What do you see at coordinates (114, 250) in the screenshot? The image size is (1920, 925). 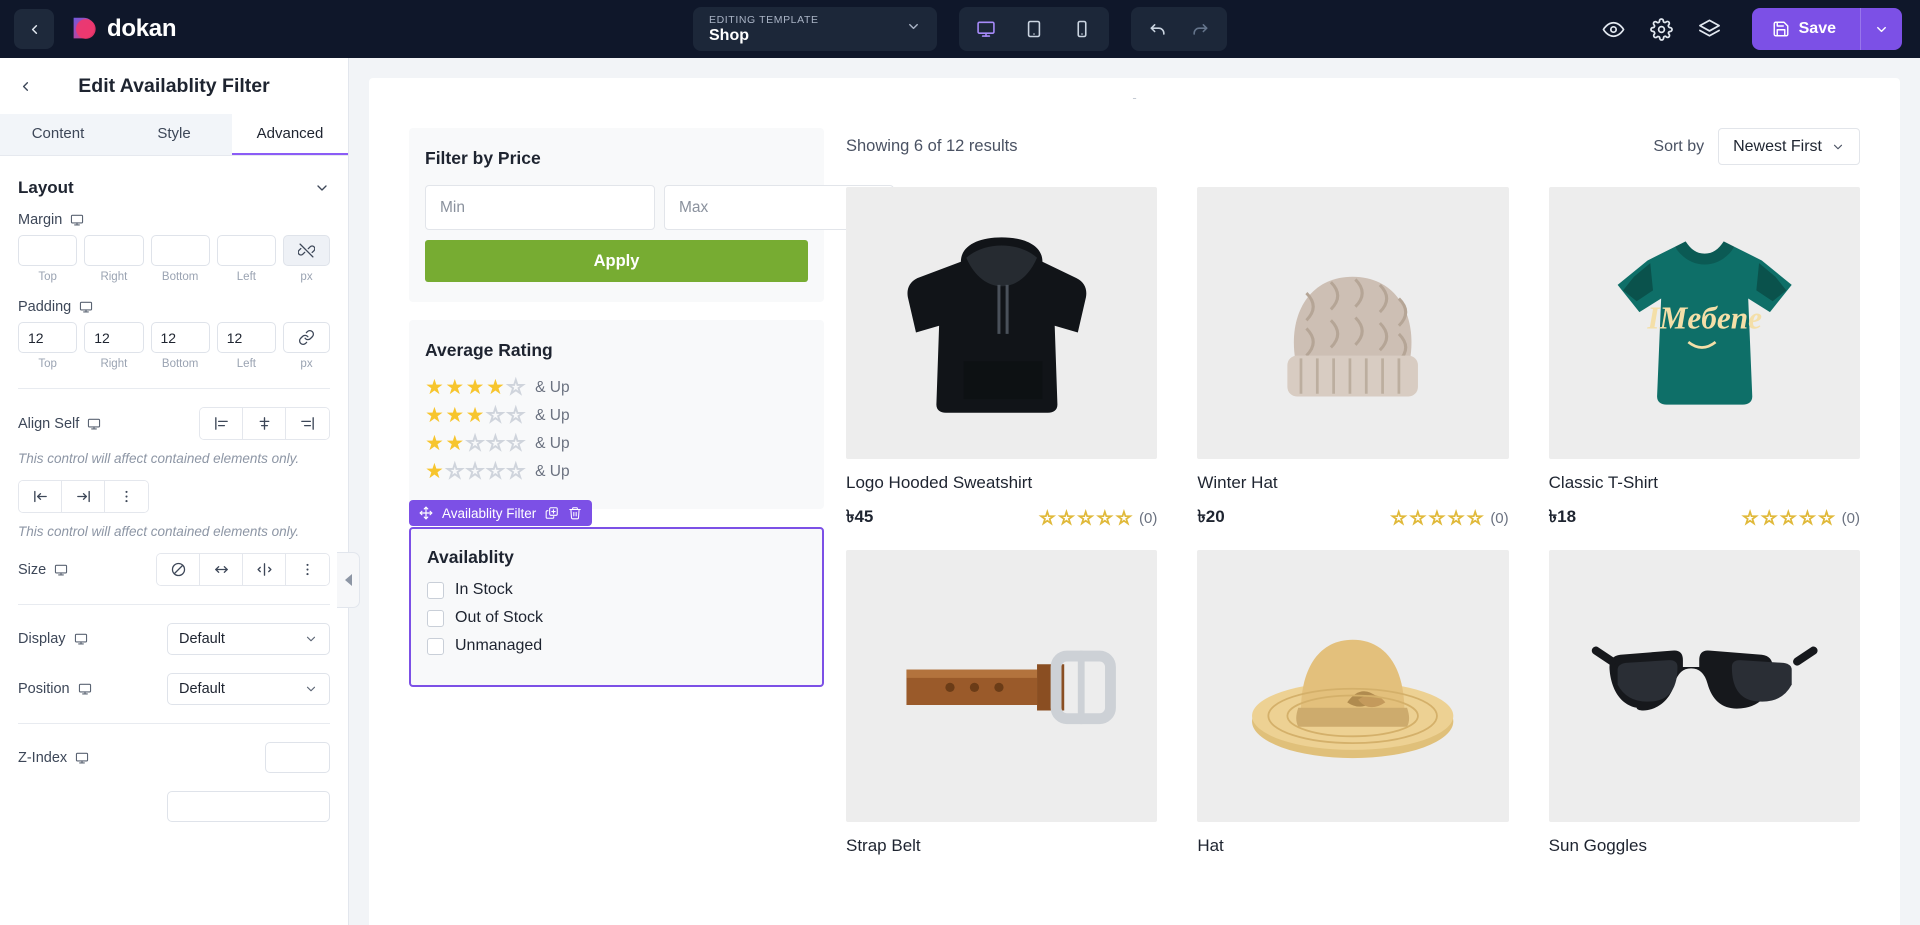 I see `margin-right-input` at bounding box center [114, 250].